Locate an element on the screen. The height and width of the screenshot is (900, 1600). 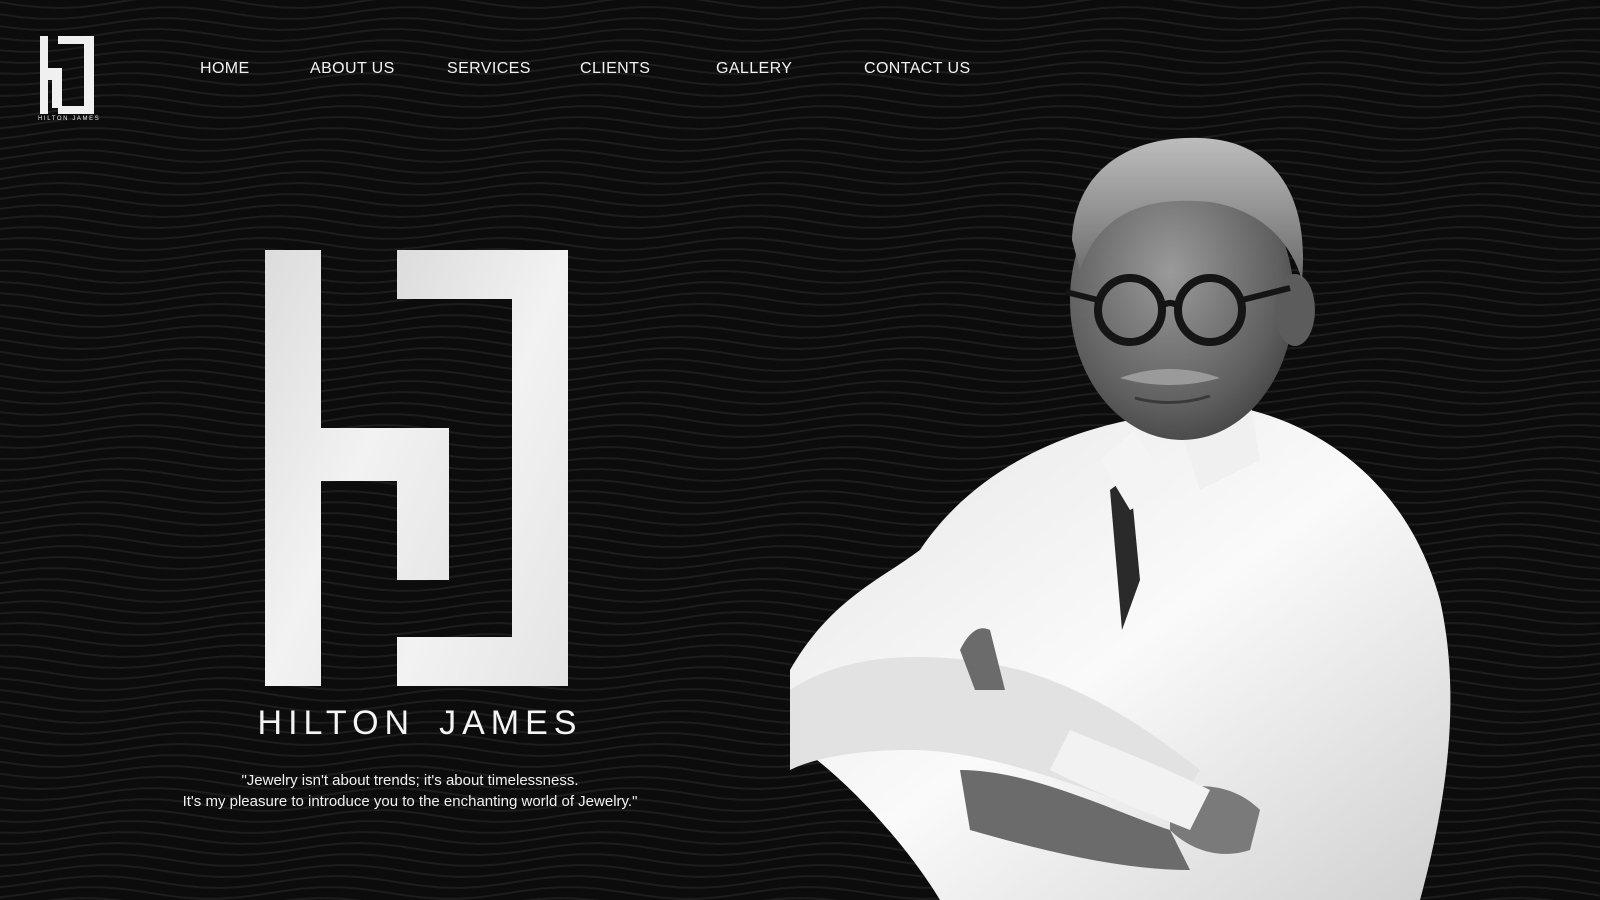
header-logo: HILTON JAMES is located at coordinates (69, 80).